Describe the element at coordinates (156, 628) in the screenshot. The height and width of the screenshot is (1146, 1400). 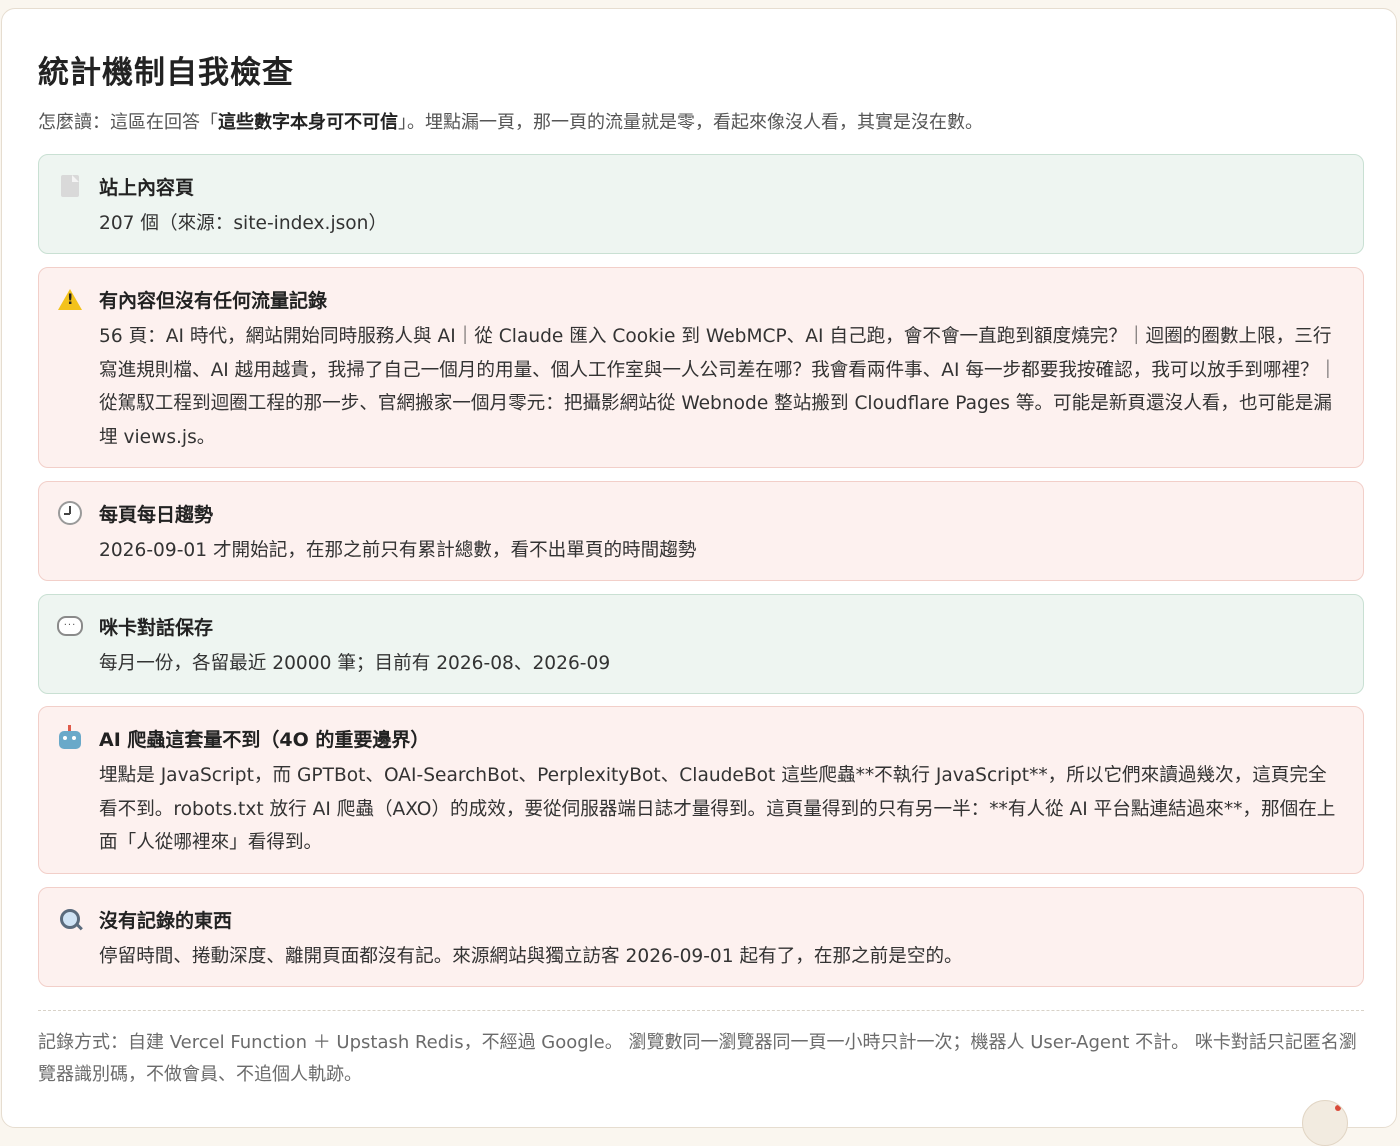
I see `card-heading: 咪卡對話保存` at that location.